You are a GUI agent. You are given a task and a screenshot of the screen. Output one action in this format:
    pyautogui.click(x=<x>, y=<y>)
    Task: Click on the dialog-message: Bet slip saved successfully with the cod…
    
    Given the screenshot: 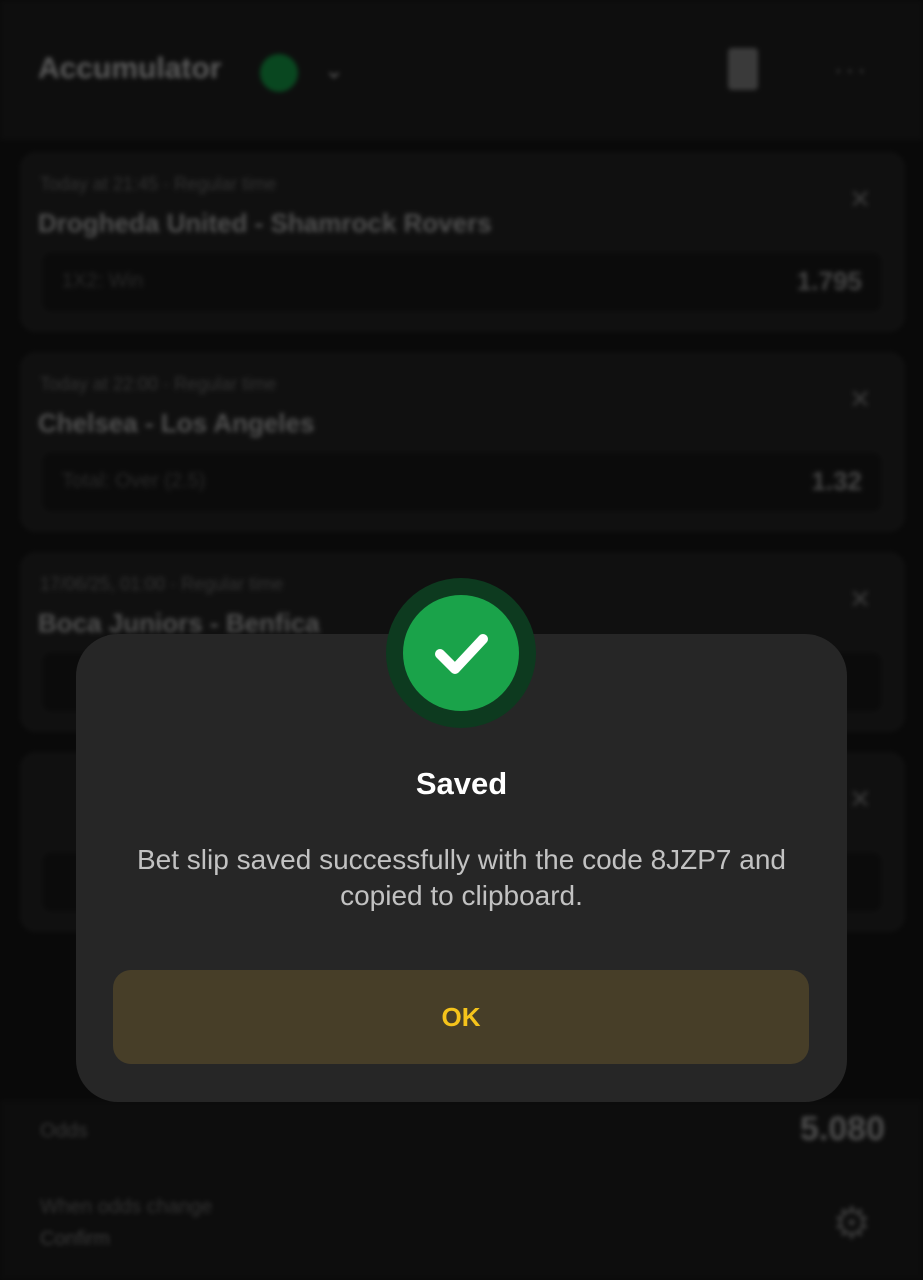 What is the action you would take?
    pyautogui.click(x=461, y=877)
    